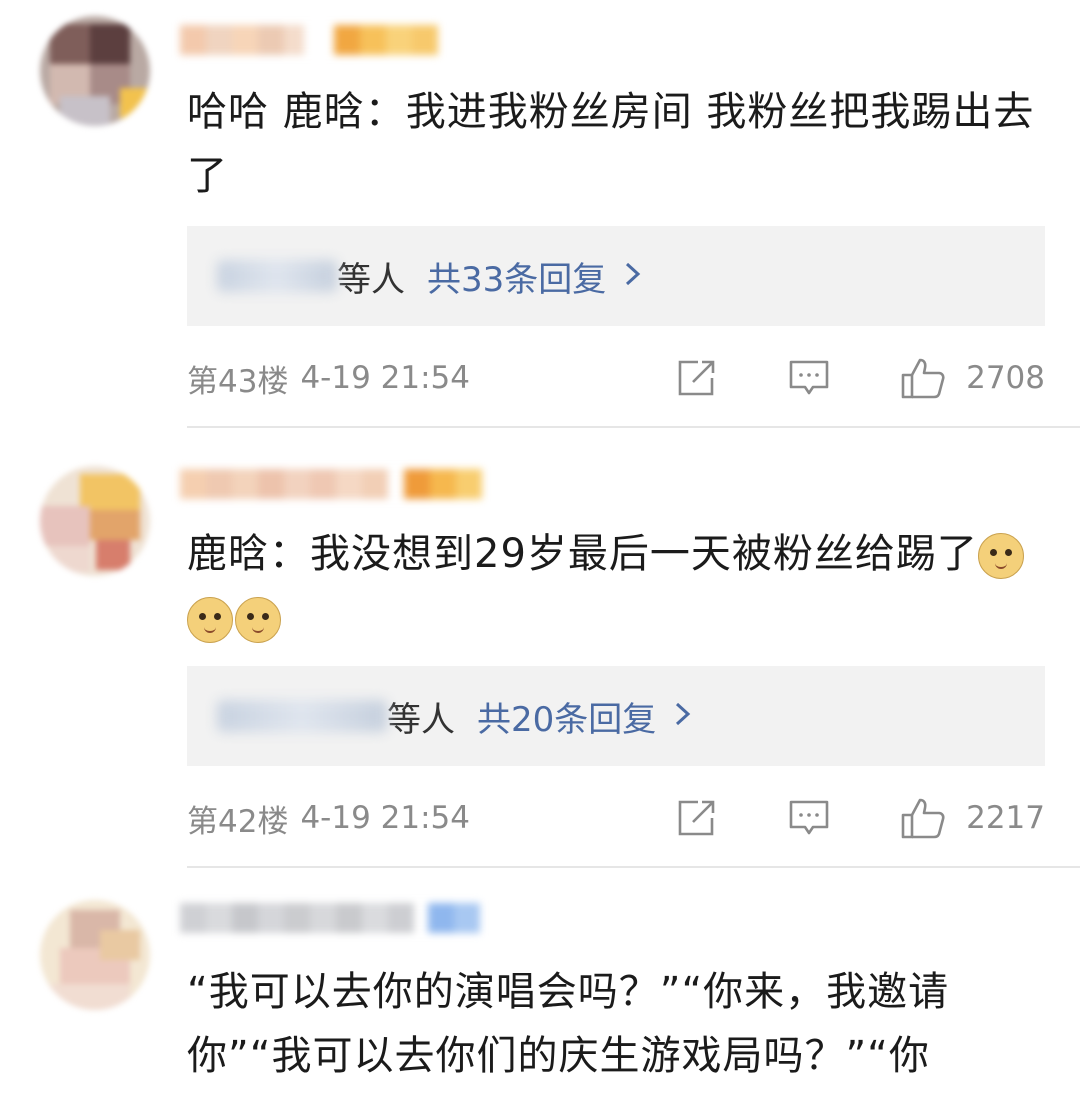 The width and height of the screenshot is (1080, 1100). What do you see at coordinates (238, 821) in the screenshot?
I see `floor-number: 第42楼` at bounding box center [238, 821].